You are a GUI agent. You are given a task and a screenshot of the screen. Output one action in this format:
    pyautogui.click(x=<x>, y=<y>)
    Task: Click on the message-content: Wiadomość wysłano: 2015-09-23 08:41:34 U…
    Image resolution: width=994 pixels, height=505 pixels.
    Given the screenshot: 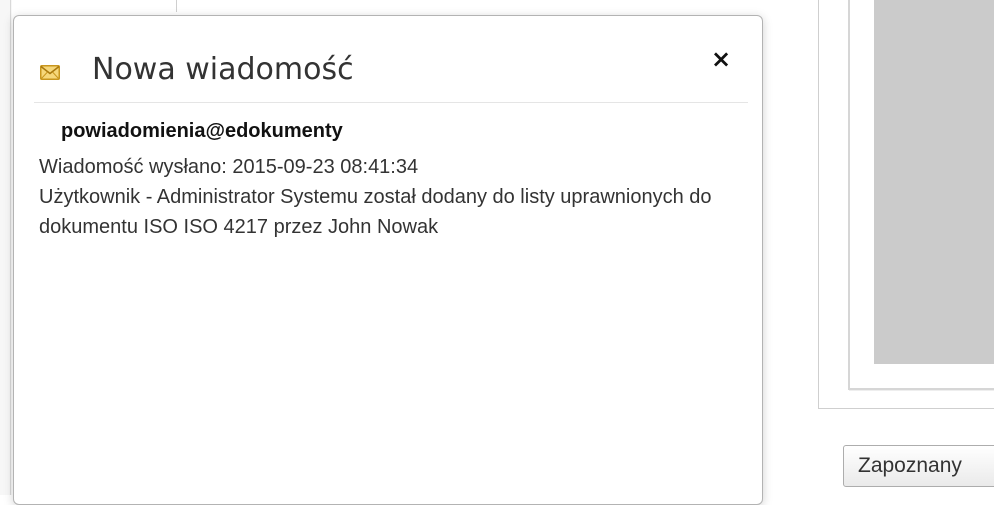 What is the action you would take?
    pyautogui.click(x=389, y=197)
    